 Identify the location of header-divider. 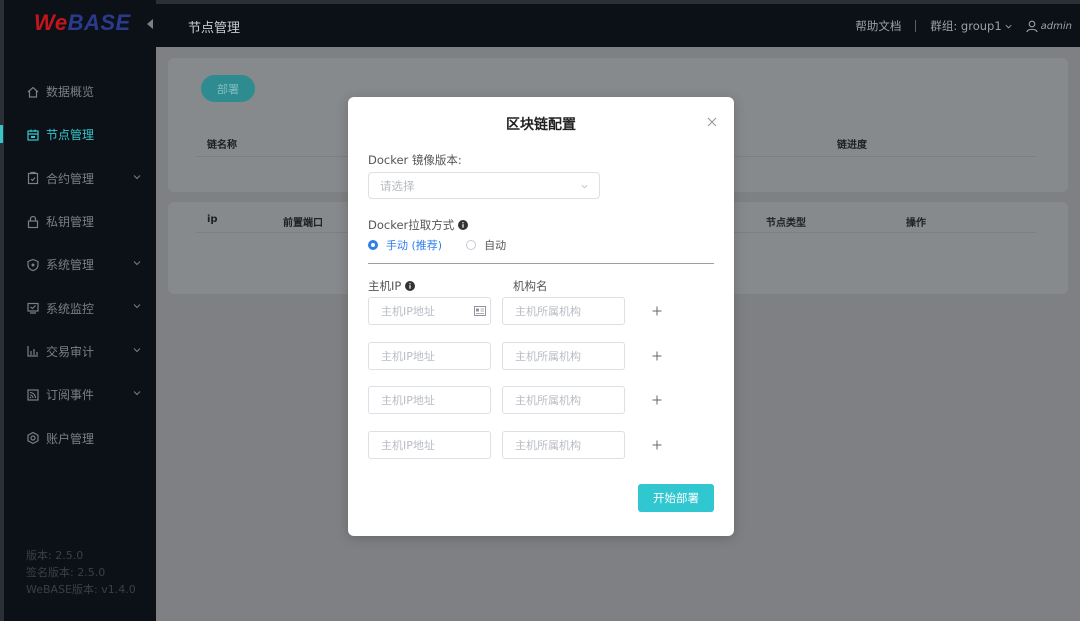
(916, 26).